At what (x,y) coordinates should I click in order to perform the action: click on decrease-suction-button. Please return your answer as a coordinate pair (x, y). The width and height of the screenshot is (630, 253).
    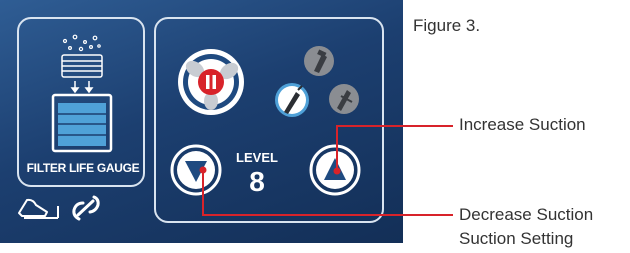
    Looking at the image, I should click on (196, 170).